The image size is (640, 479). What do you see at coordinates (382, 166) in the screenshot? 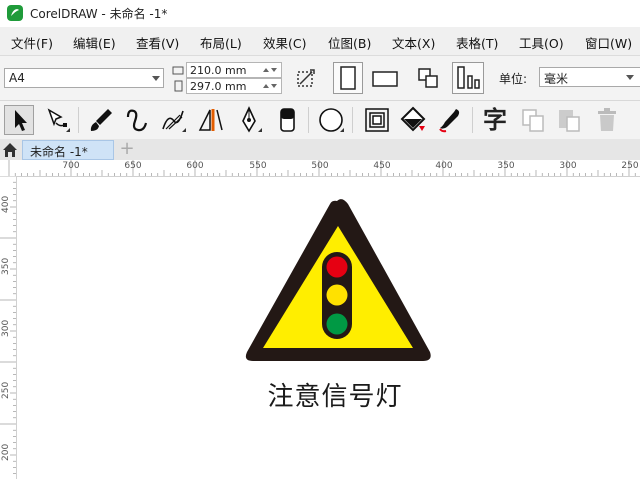
I see `ruler-label: 450` at bounding box center [382, 166].